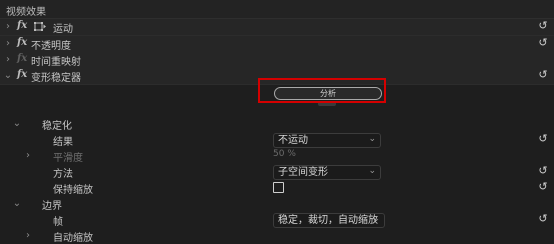 The image size is (554, 244). What do you see at coordinates (277, 44) in the screenshot?
I see `effect-row-opacity: › fx 不透明度 ↺` at bounding box center [277, 44].